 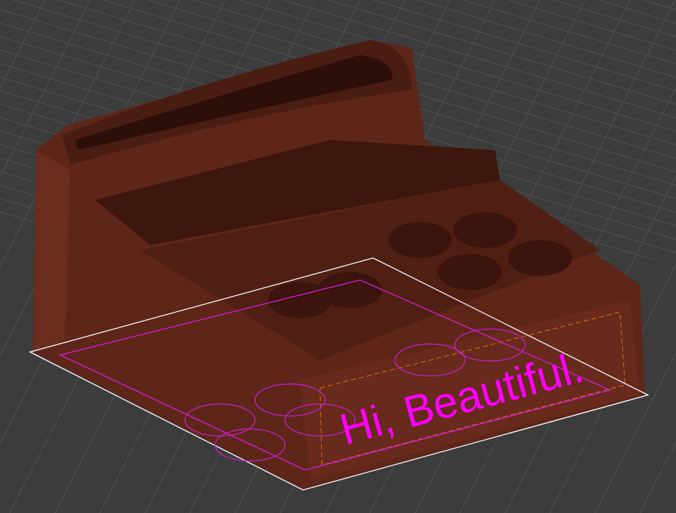 What do you see at coordinates (461, 398) in the screenshot?
I see `engraved-text: Hi, Beautiful.` at bounding box center [461, 398].